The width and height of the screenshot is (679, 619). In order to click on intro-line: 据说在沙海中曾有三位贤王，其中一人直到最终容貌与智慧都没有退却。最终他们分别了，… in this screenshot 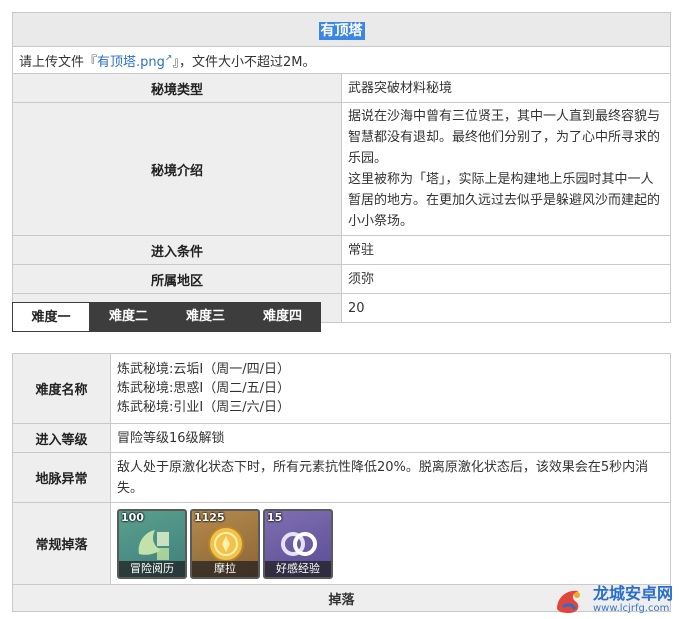, I will do `click(504, 137)`.